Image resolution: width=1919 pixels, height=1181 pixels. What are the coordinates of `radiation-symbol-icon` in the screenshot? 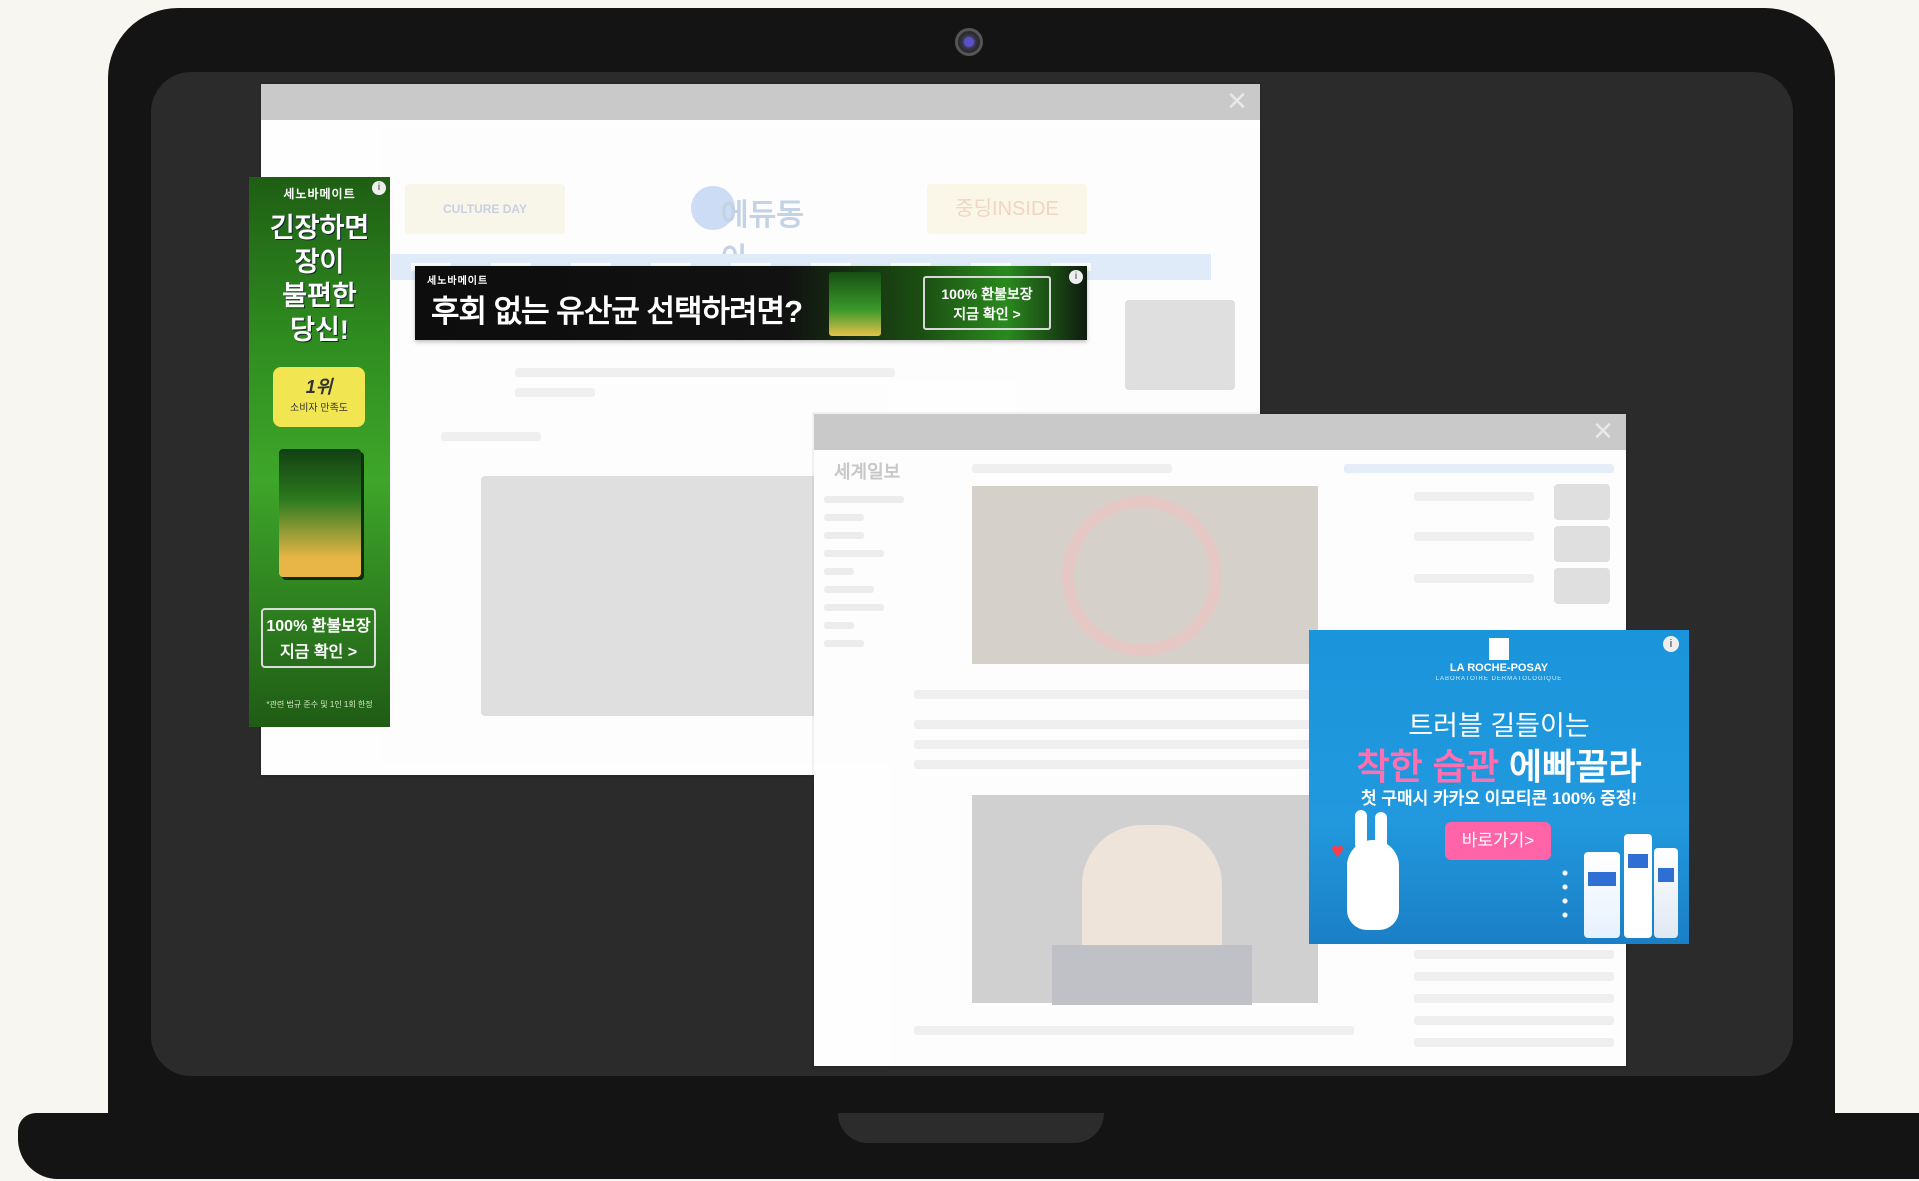 It's located at (1142, 576).